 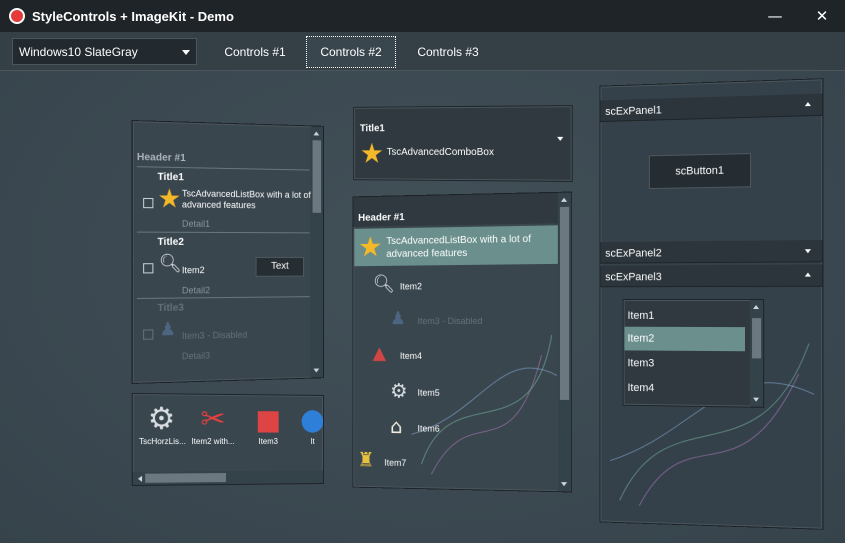 I want to click on expanel2-title: scExPanel2, so click(x=633, y=253).